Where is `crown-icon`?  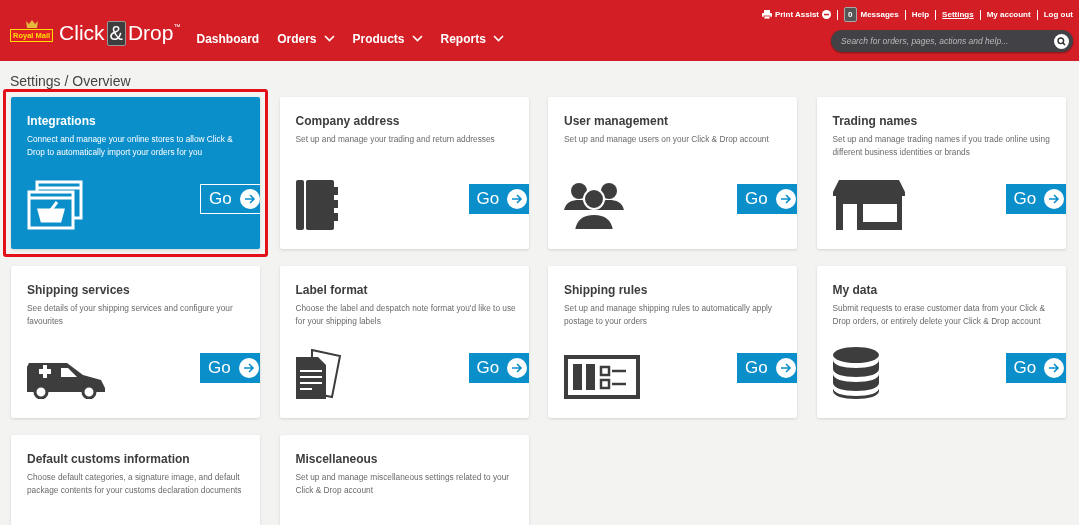 crown-icon is located at coordinates (31, 24).